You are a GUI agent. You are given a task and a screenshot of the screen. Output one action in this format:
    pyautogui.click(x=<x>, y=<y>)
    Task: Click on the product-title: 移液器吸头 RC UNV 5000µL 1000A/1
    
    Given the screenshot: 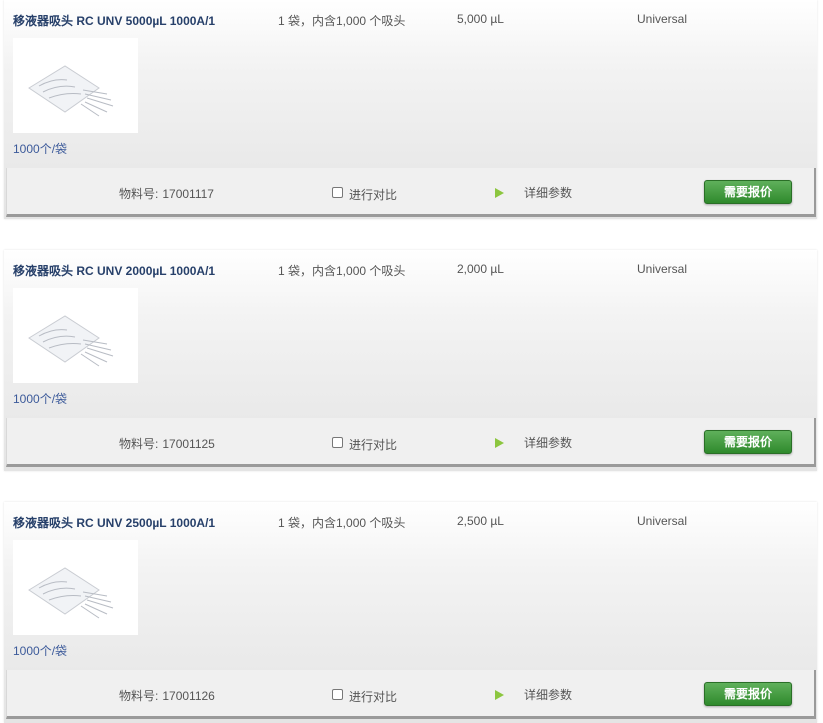 What is the action you would take?
    pyautogui.click(x=114, y=20)
    